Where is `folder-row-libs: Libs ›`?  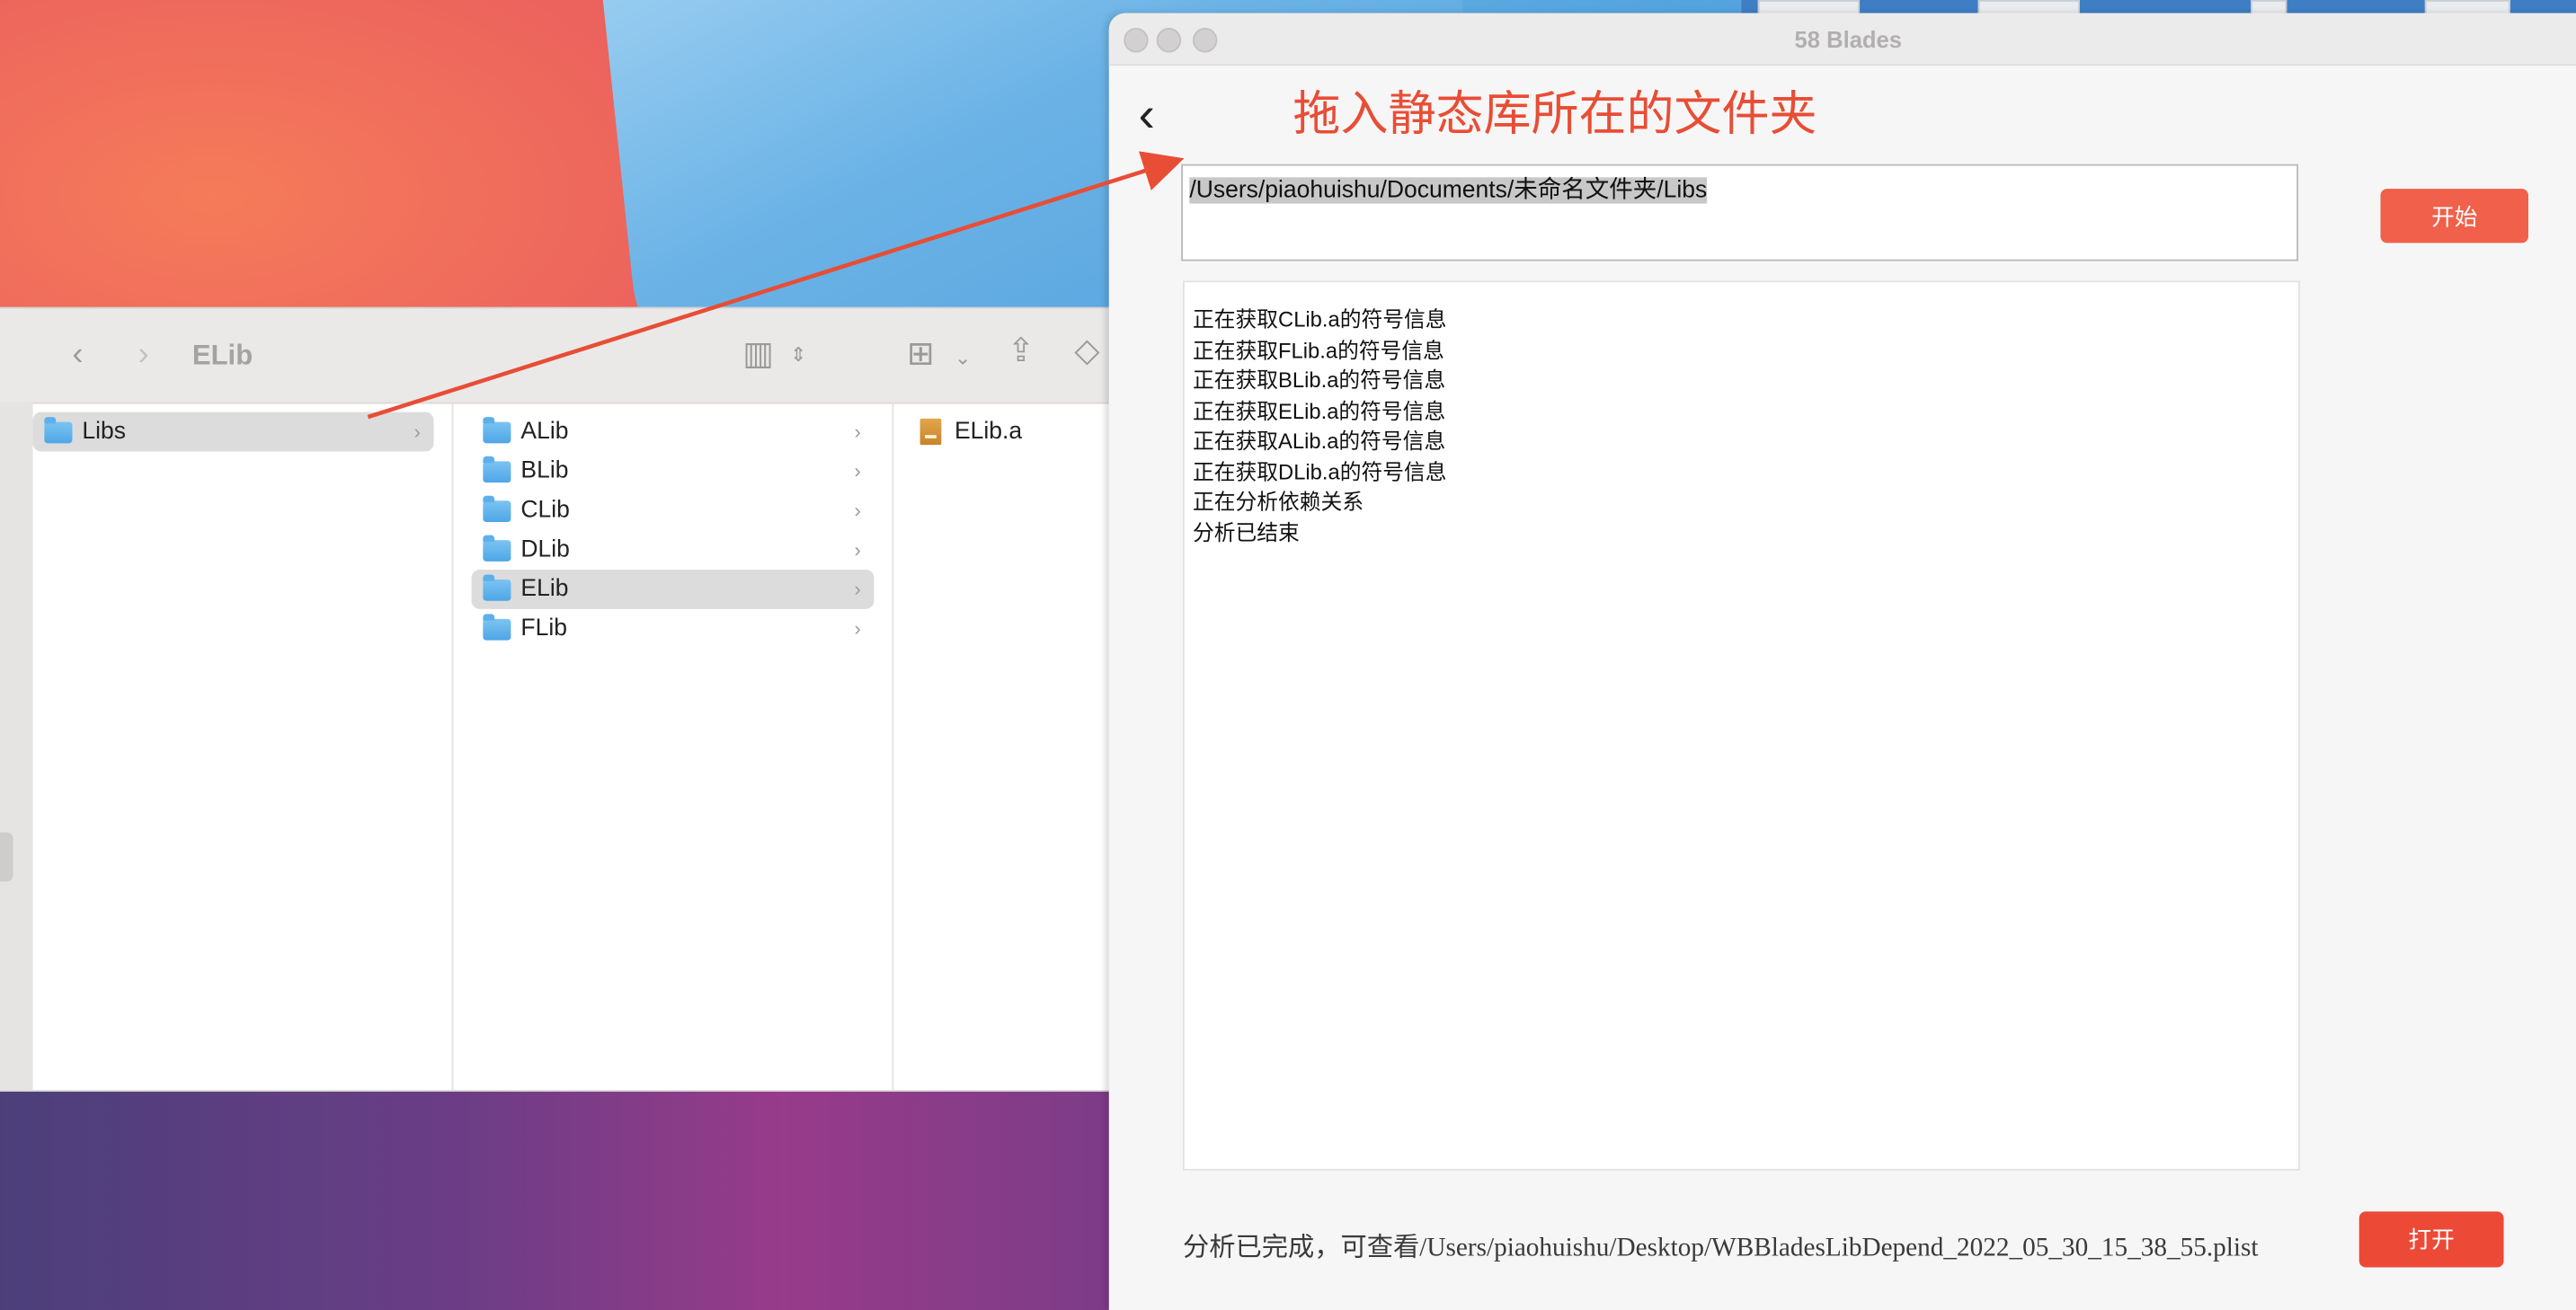
folder-row-libs: Libs › is located at coordinates (233, 432).